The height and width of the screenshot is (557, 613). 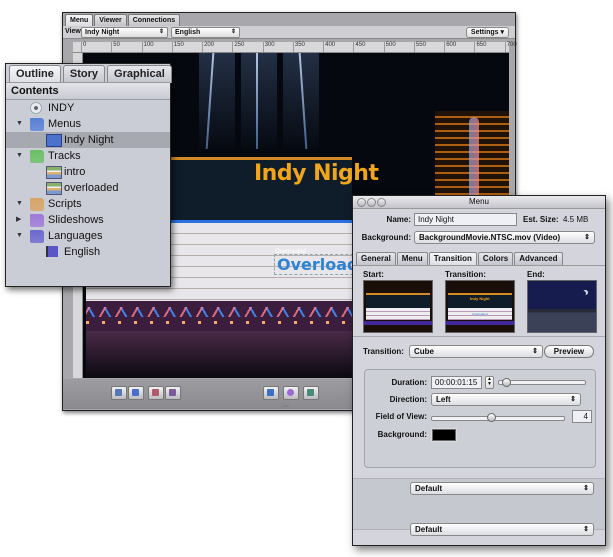 I want to click on display-mode-icon, so click(x=310, y=392).